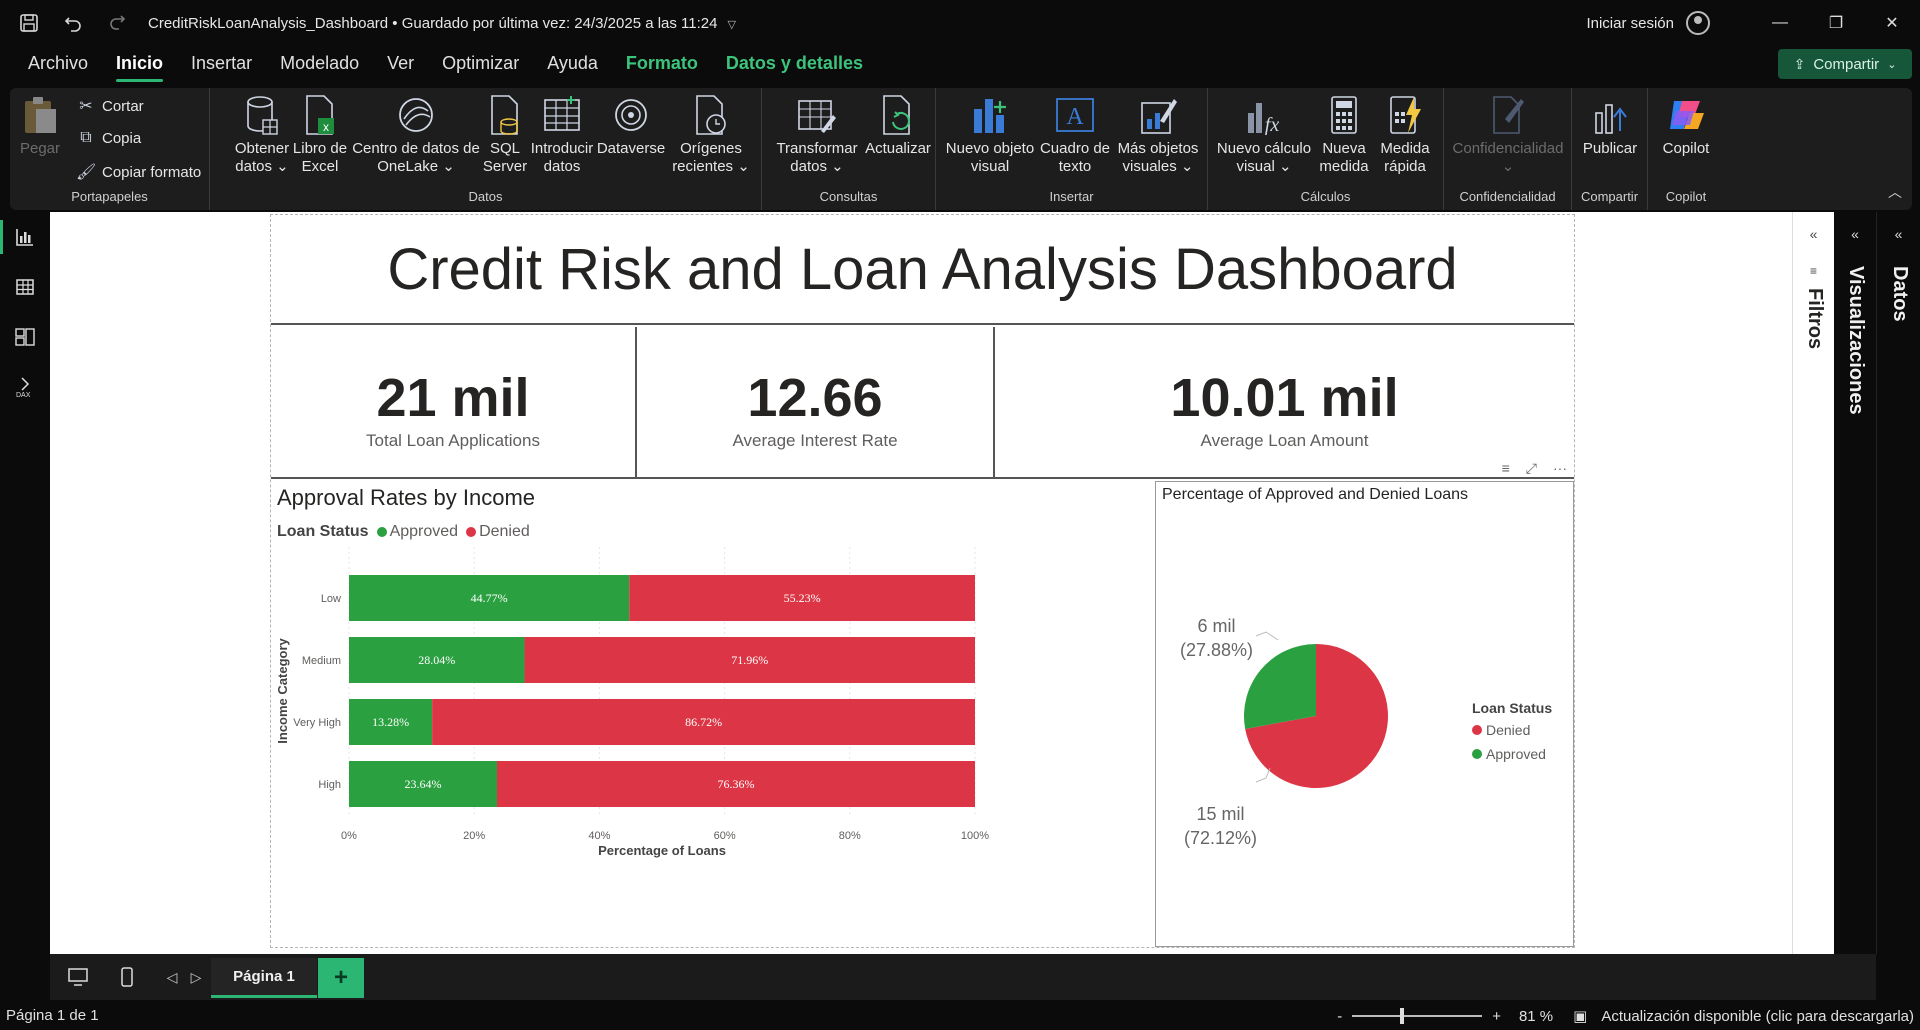  I want to click on zoom-out-button: -, so click(1339, 1016).